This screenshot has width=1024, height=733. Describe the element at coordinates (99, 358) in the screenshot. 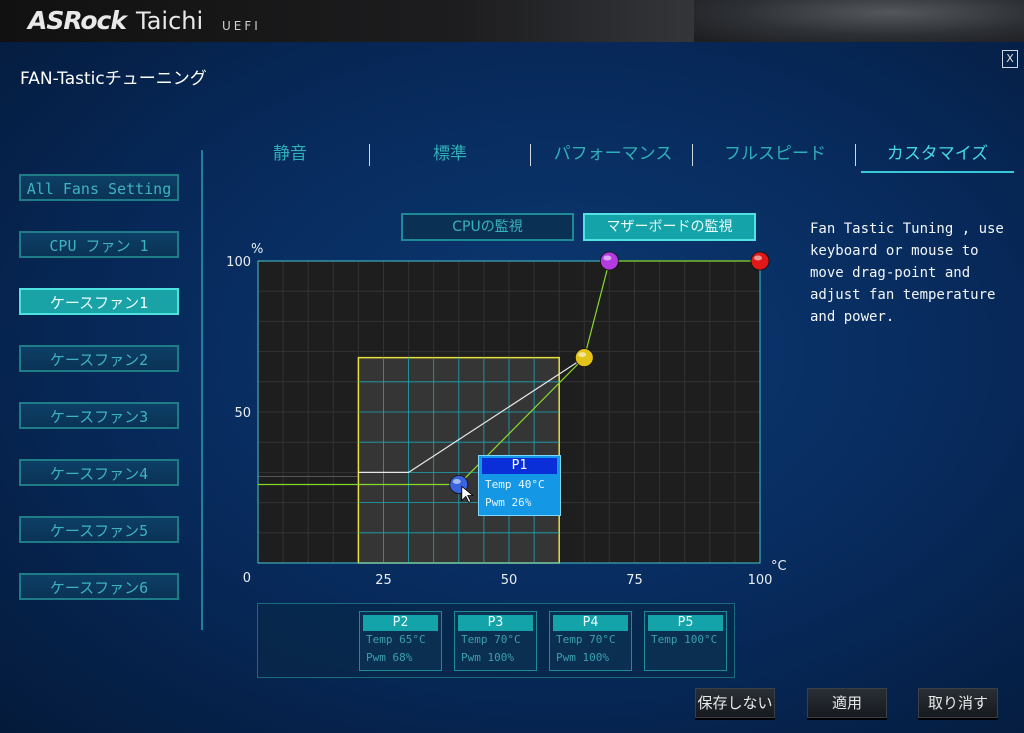

I see `sidebar-item-case-fan-2: ケースファン2` at that location.